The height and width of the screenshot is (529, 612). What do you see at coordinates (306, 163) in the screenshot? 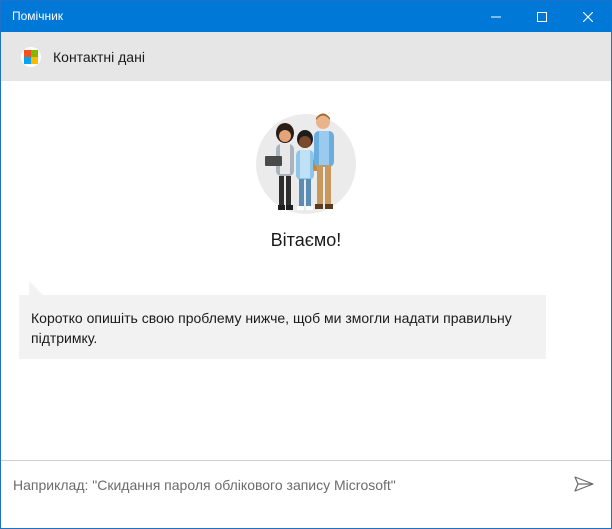
I see `support-team-illustration` at bounding box center [306, 163].